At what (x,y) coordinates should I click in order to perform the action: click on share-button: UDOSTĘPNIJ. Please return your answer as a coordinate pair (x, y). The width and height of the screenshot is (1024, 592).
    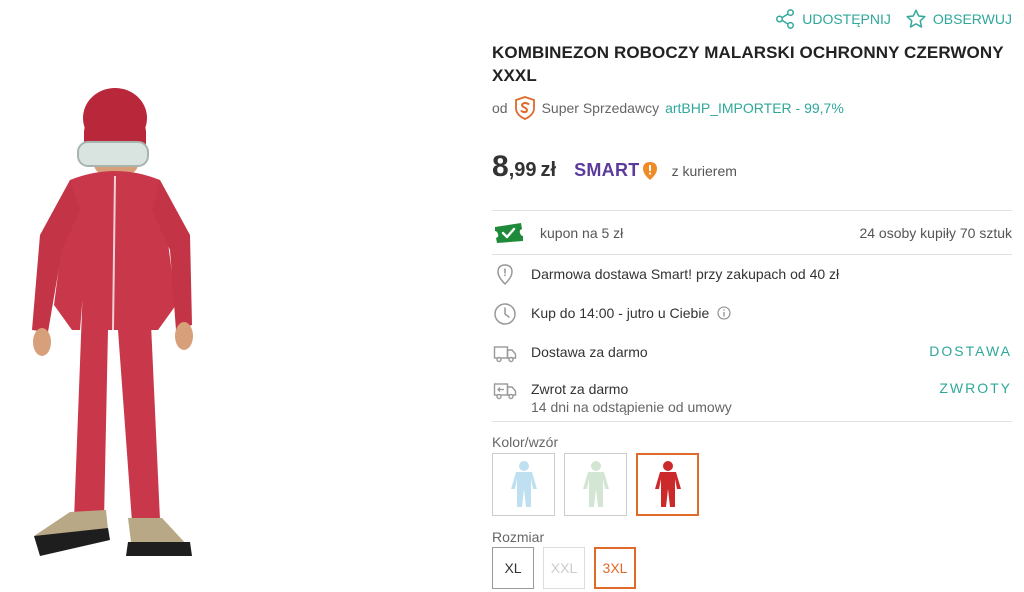
    Looking at the image, I should click on (832, 19).